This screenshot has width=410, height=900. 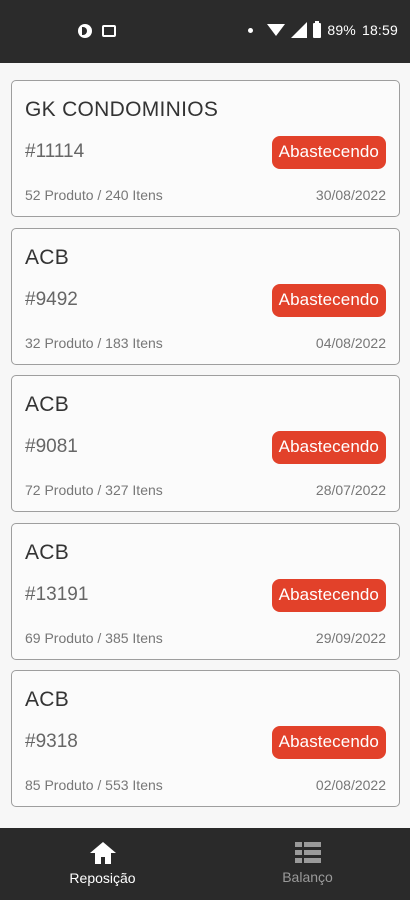 I want to click on screen-notification-icon, so click(x=109, y=31).